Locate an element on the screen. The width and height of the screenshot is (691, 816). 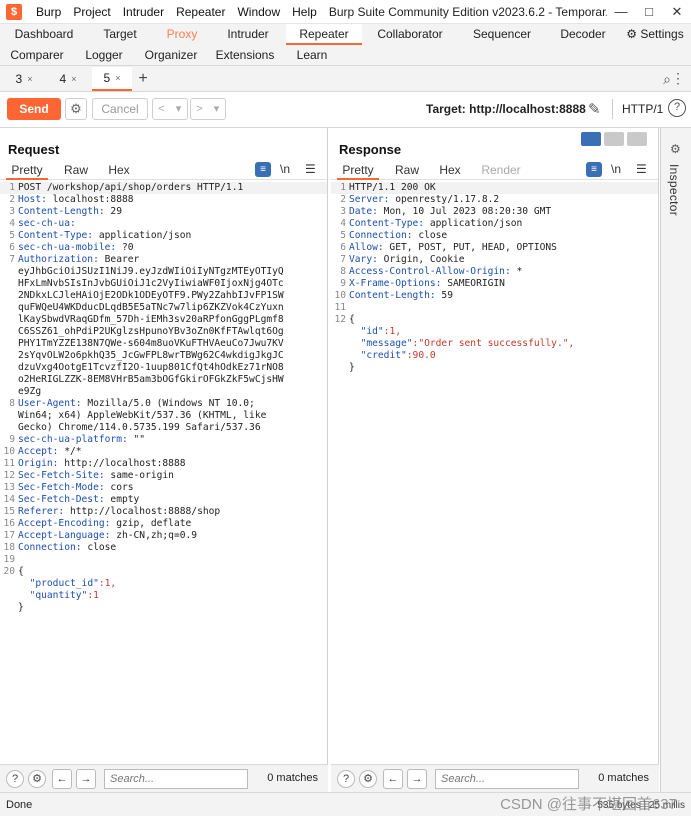
tab-learn: Learn is located at coordinates (312, 55).